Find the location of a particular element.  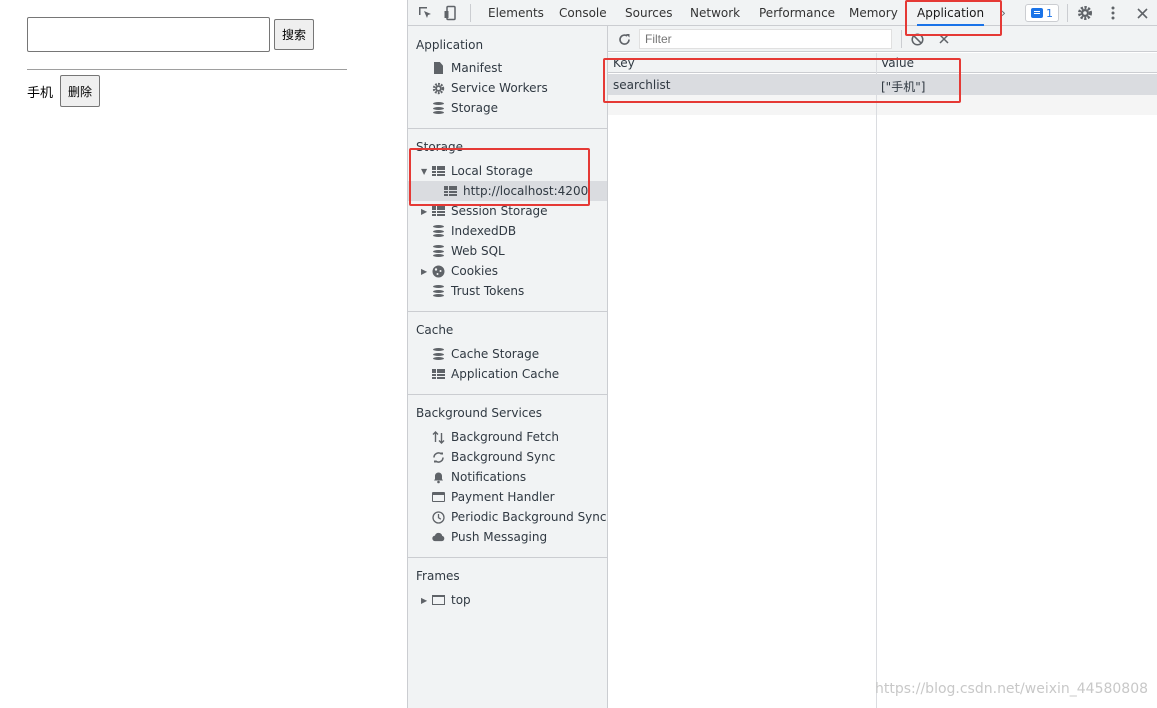

table-row: searchlist ["手机"] is located at coordinates (882, 84).